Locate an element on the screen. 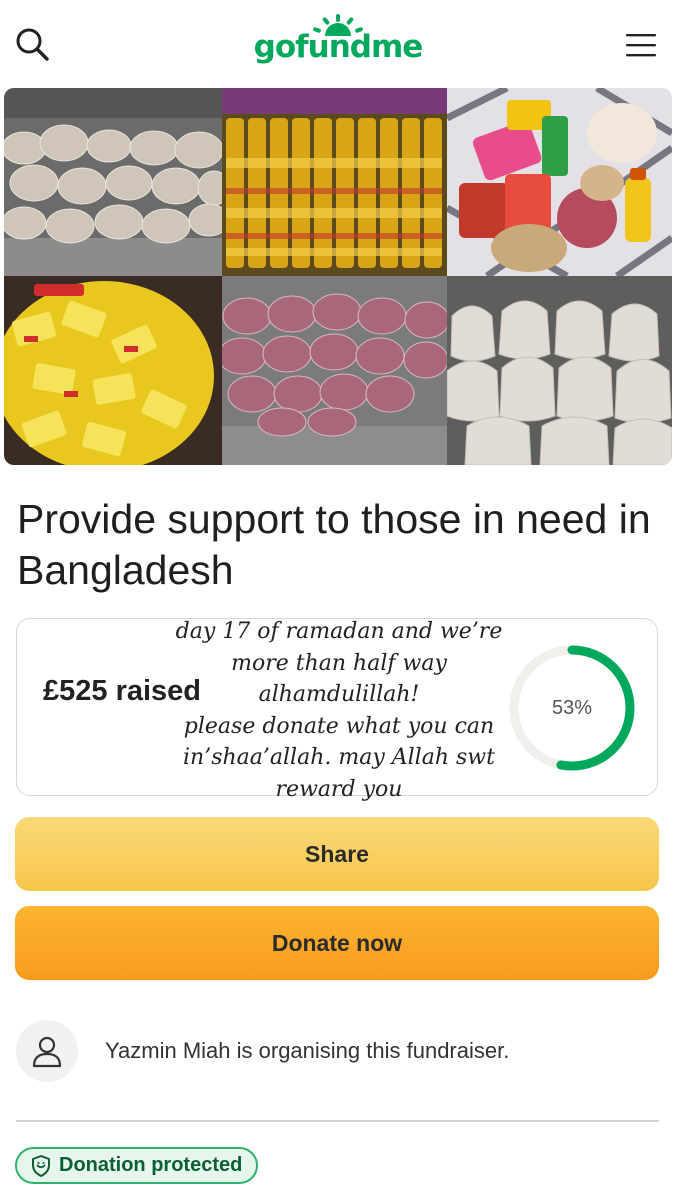 The height and width of the screenshot is (1200, 675). photo-sacks-of-rice is located at coordinates (559, 370).